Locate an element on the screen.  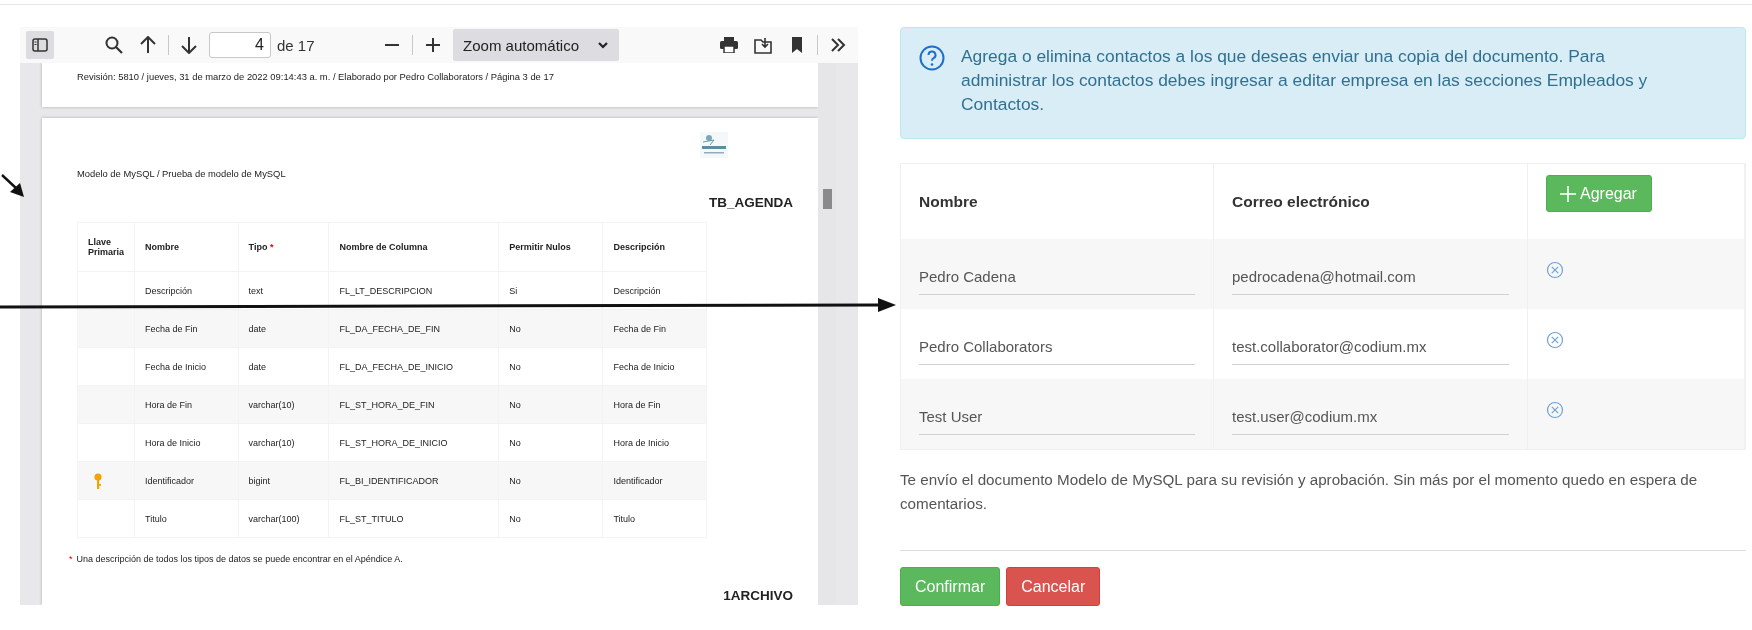
minus-icon is located at coordinates (392, 45).